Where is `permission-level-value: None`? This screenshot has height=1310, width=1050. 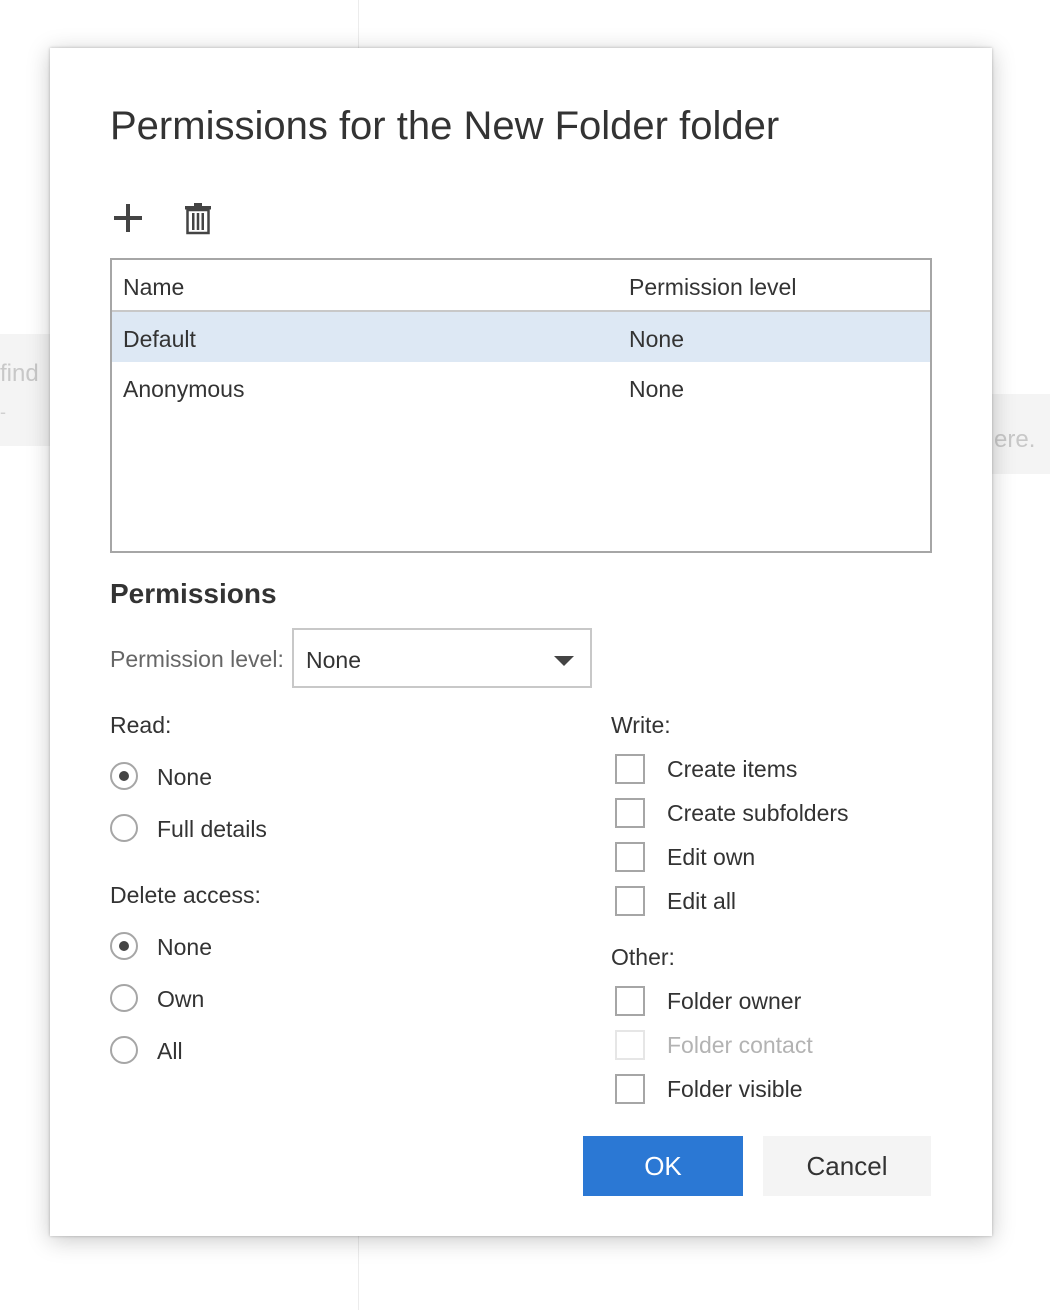 permission-level-value: None is located at coordinates (333, 660).